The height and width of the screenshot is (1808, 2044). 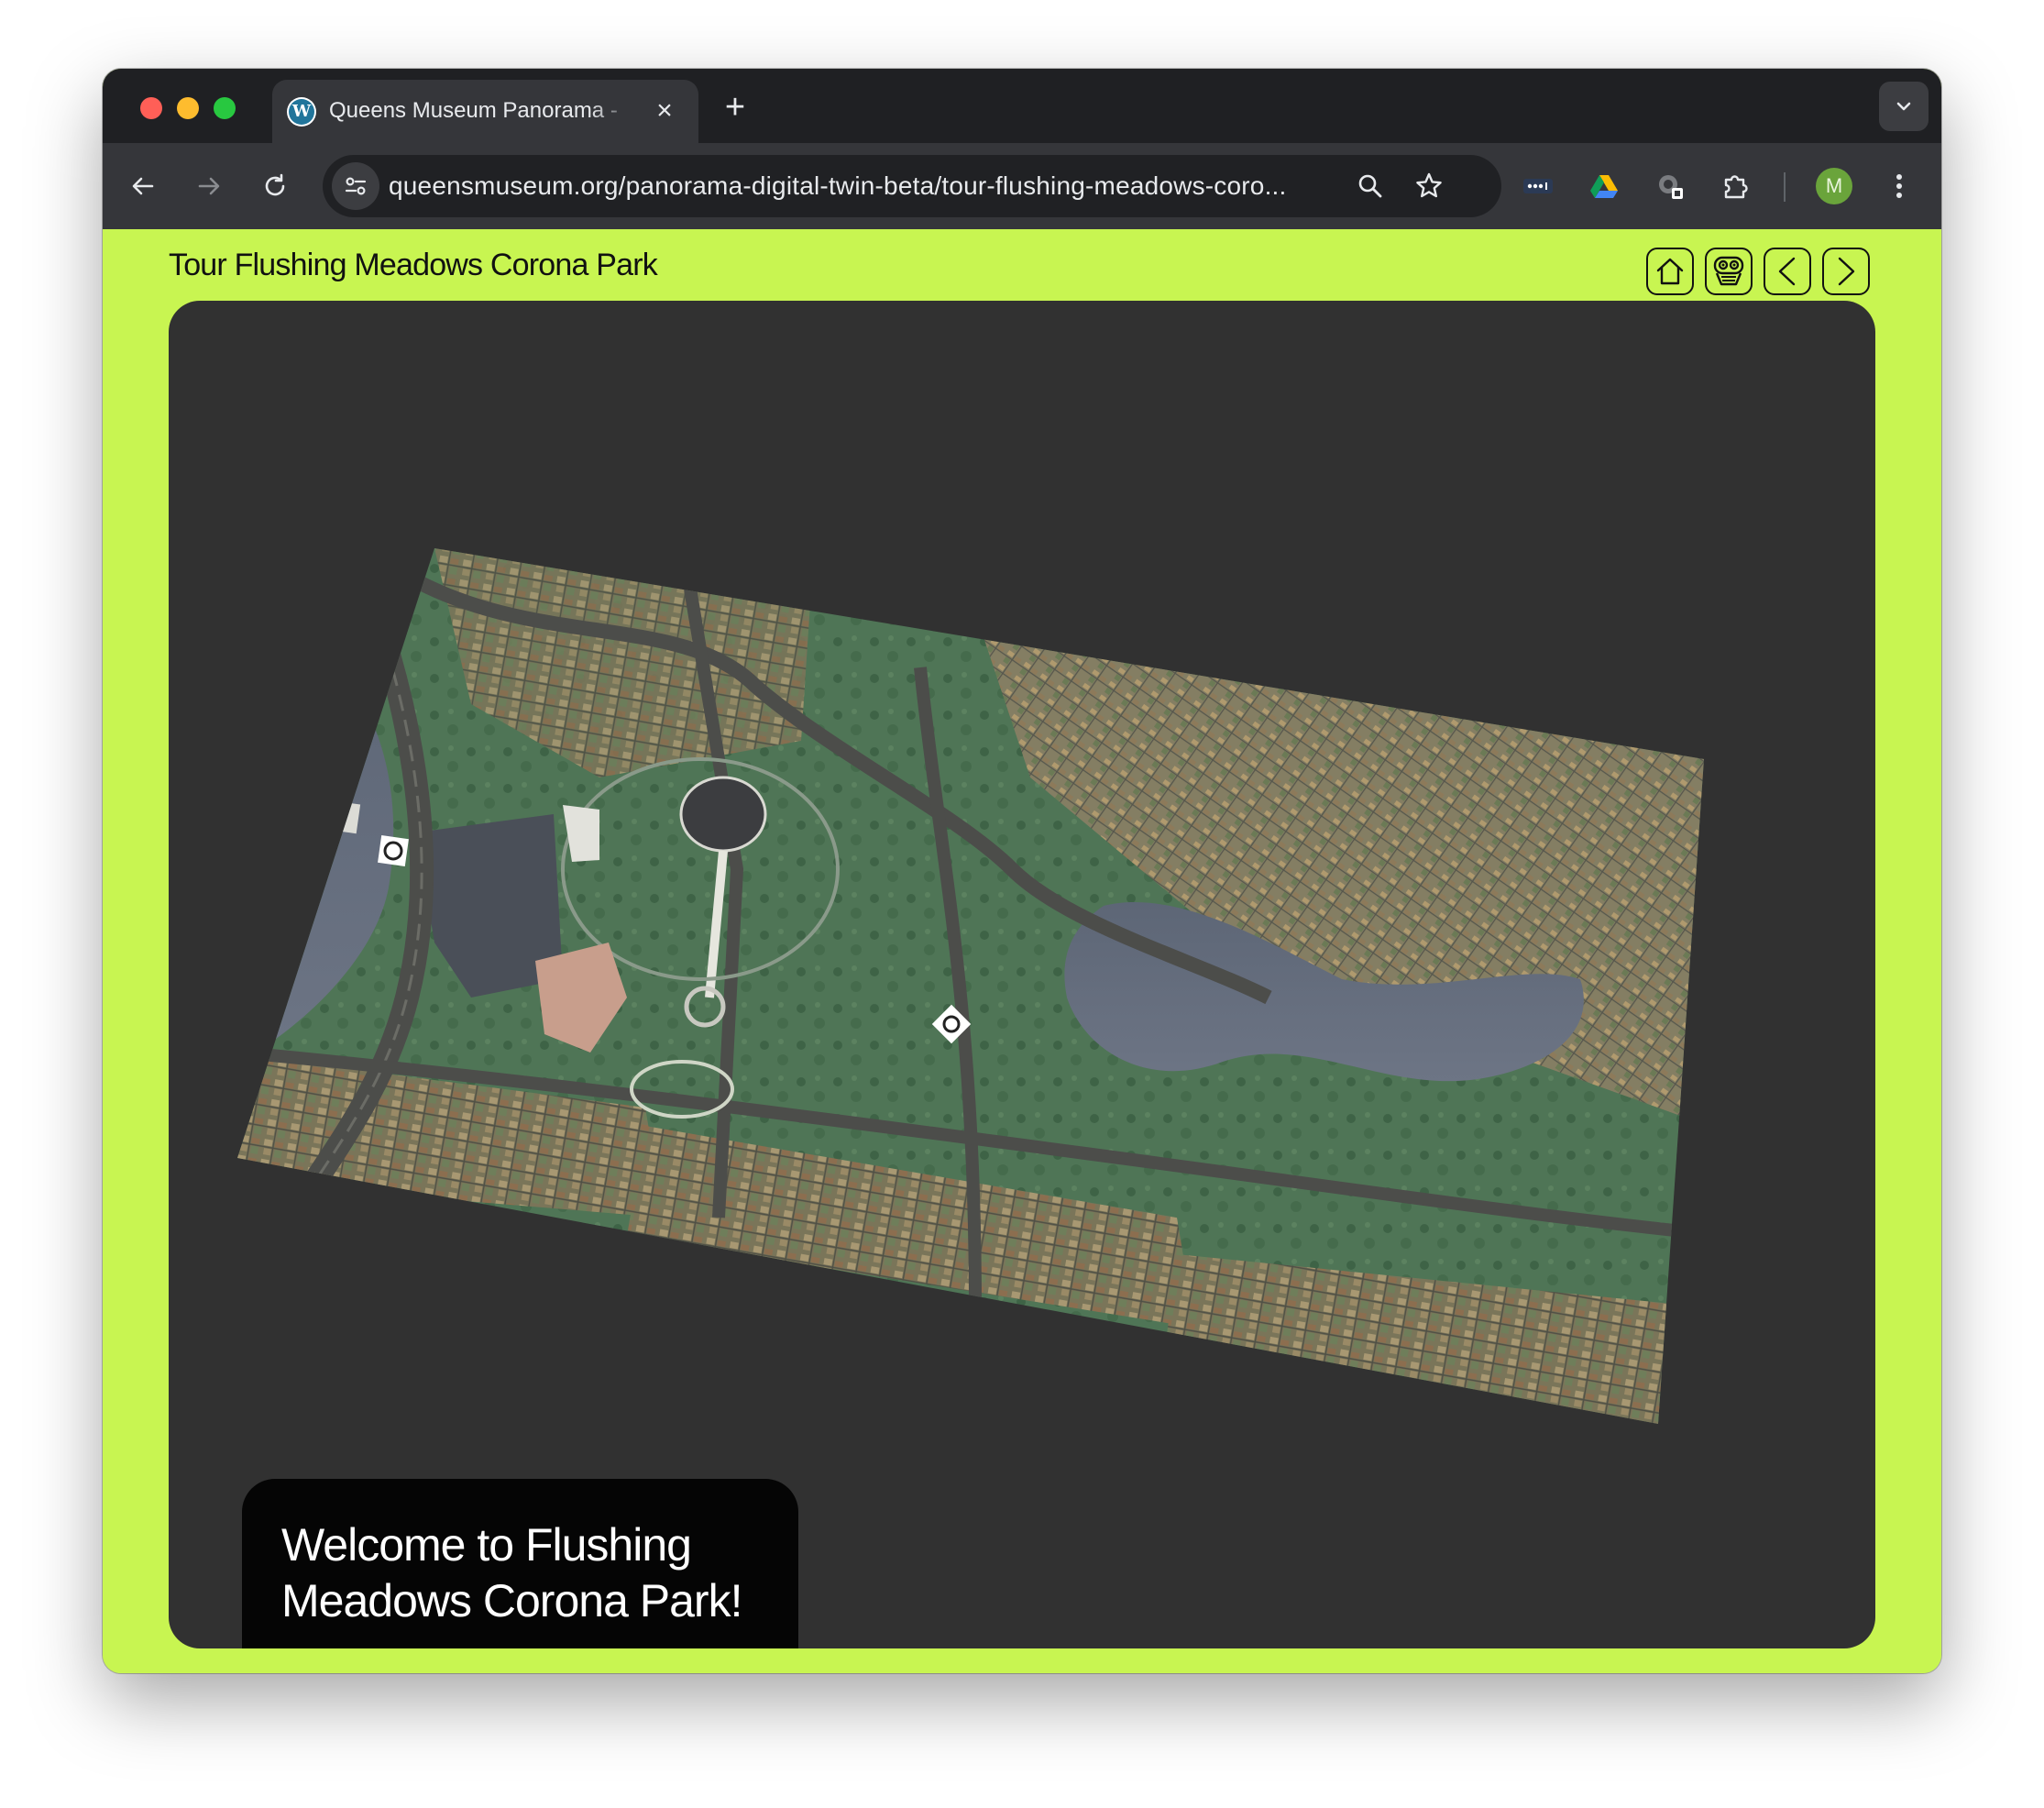 I want to click on extension-drive-button, so click(x=1604, y=186).